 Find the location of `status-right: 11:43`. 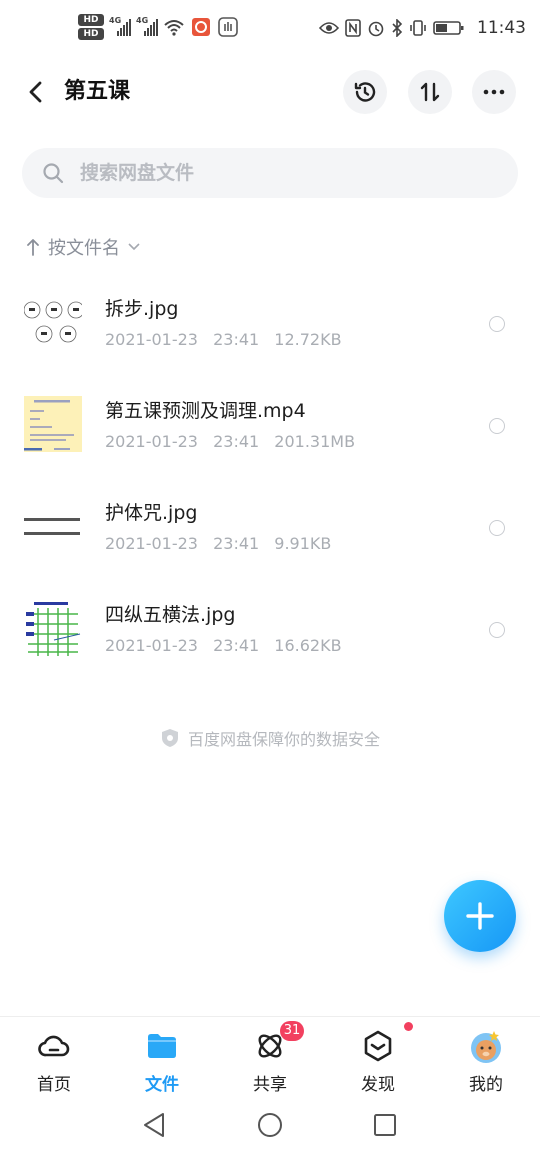

status-right: 11:43 is located at coordinates (422, 28).